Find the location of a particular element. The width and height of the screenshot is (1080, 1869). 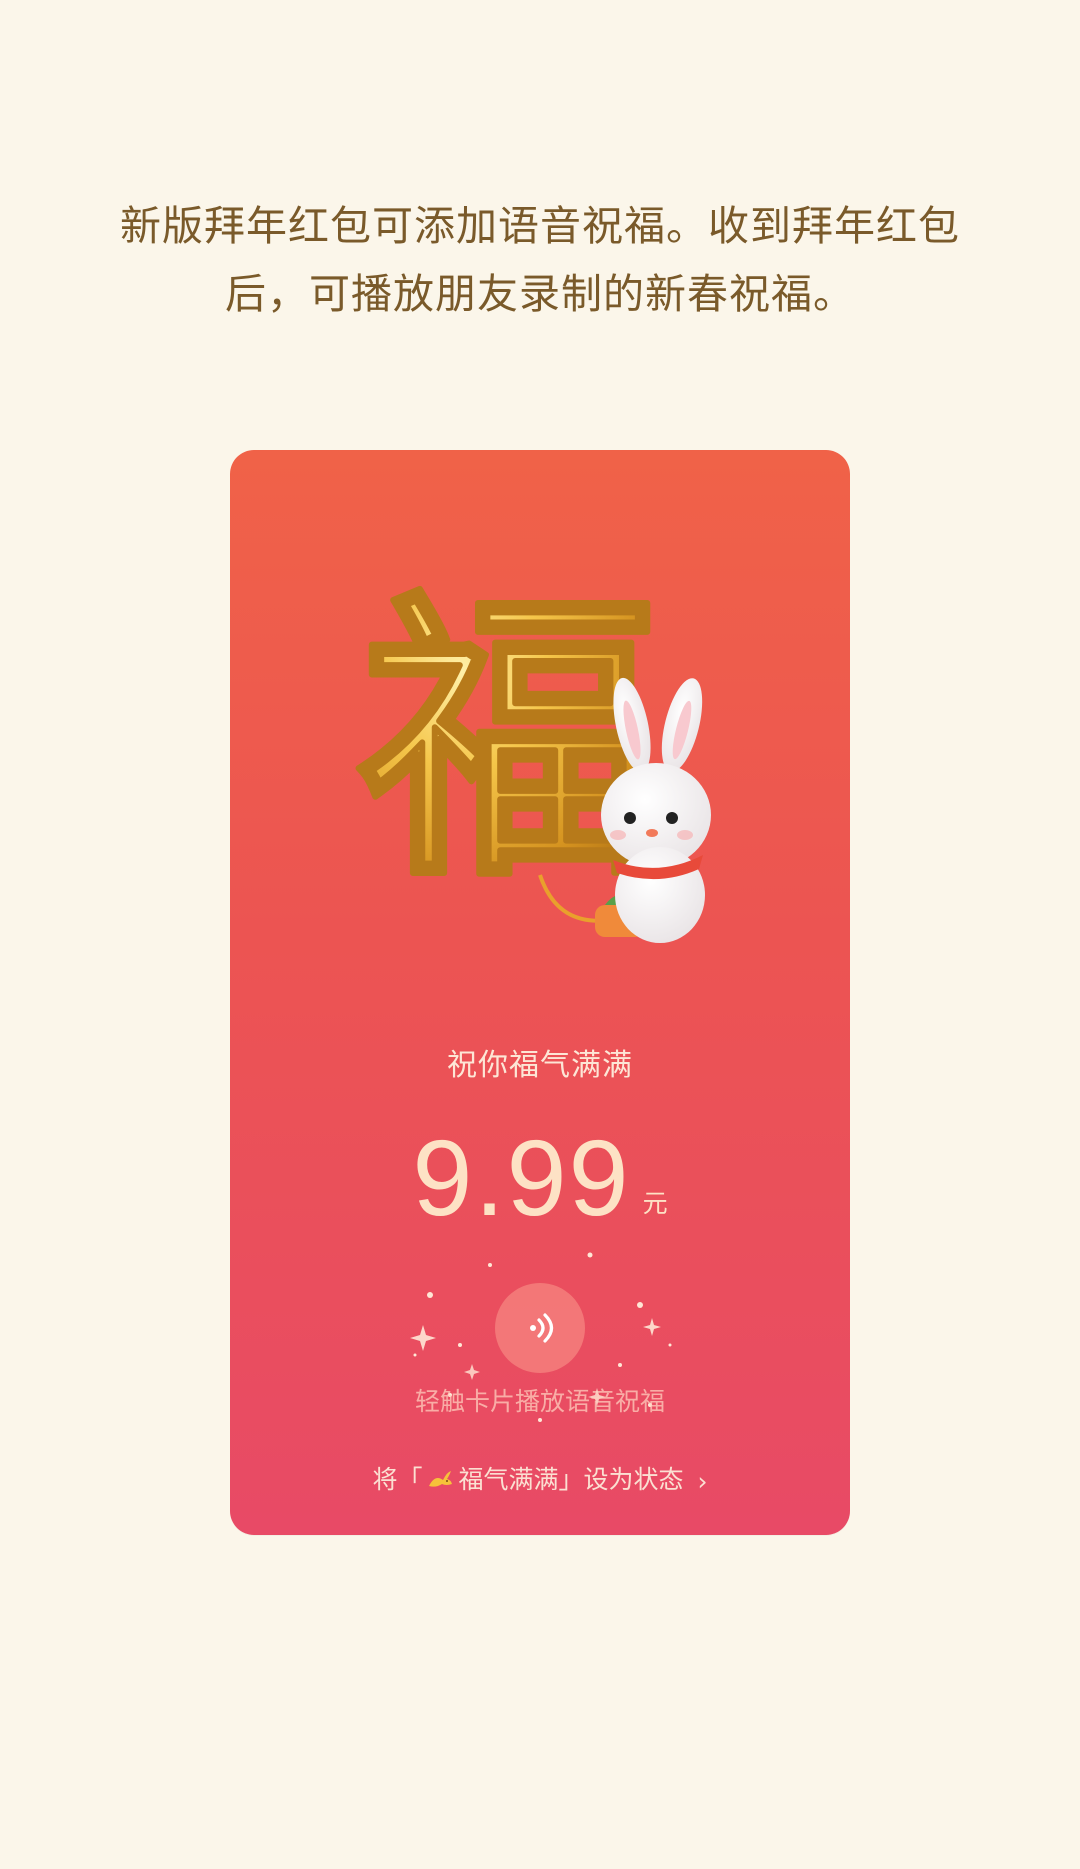

rabbit-icon is located at coordinates (441, 1479).